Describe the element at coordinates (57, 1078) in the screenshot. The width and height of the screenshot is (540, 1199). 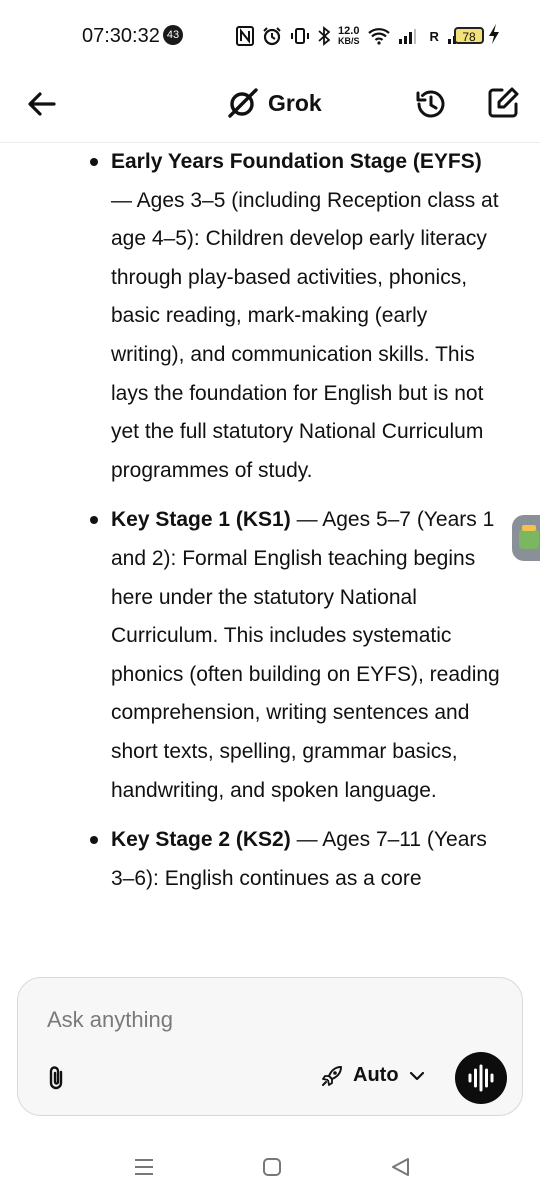
I see `paperclip-icon` at that location.